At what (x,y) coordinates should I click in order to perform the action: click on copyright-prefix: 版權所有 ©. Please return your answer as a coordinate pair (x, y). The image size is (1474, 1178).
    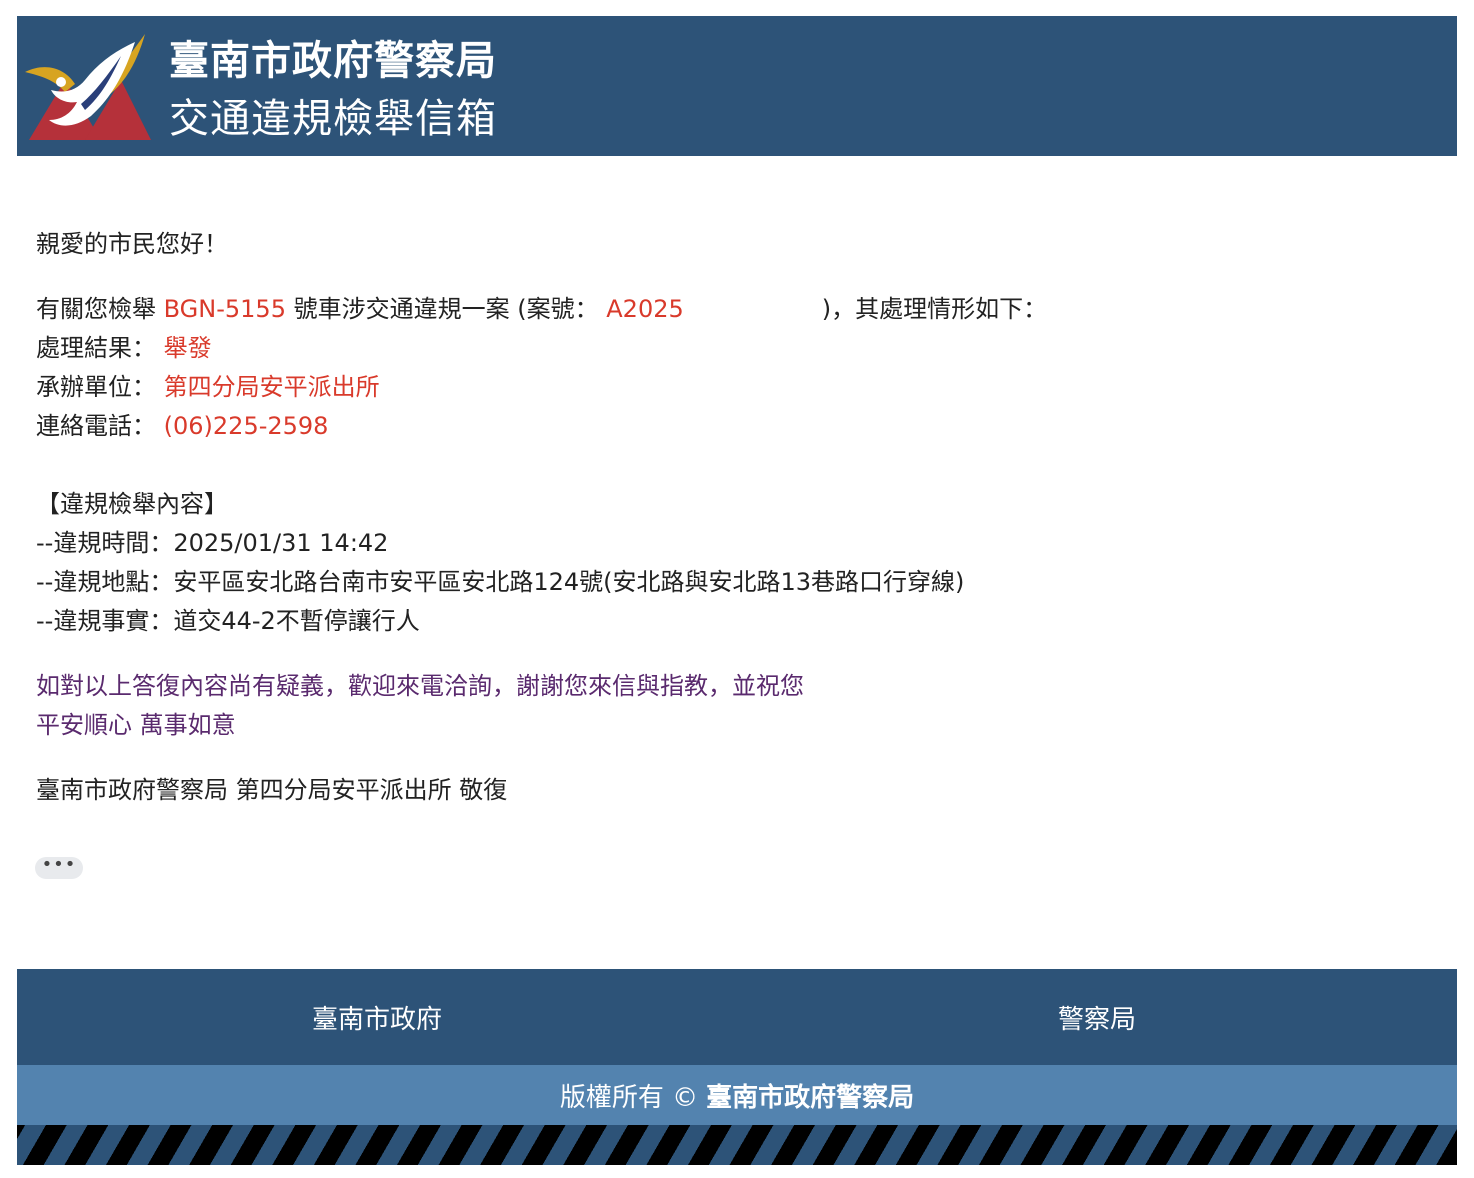
    Looking at the image, I should click on (629, 1097).